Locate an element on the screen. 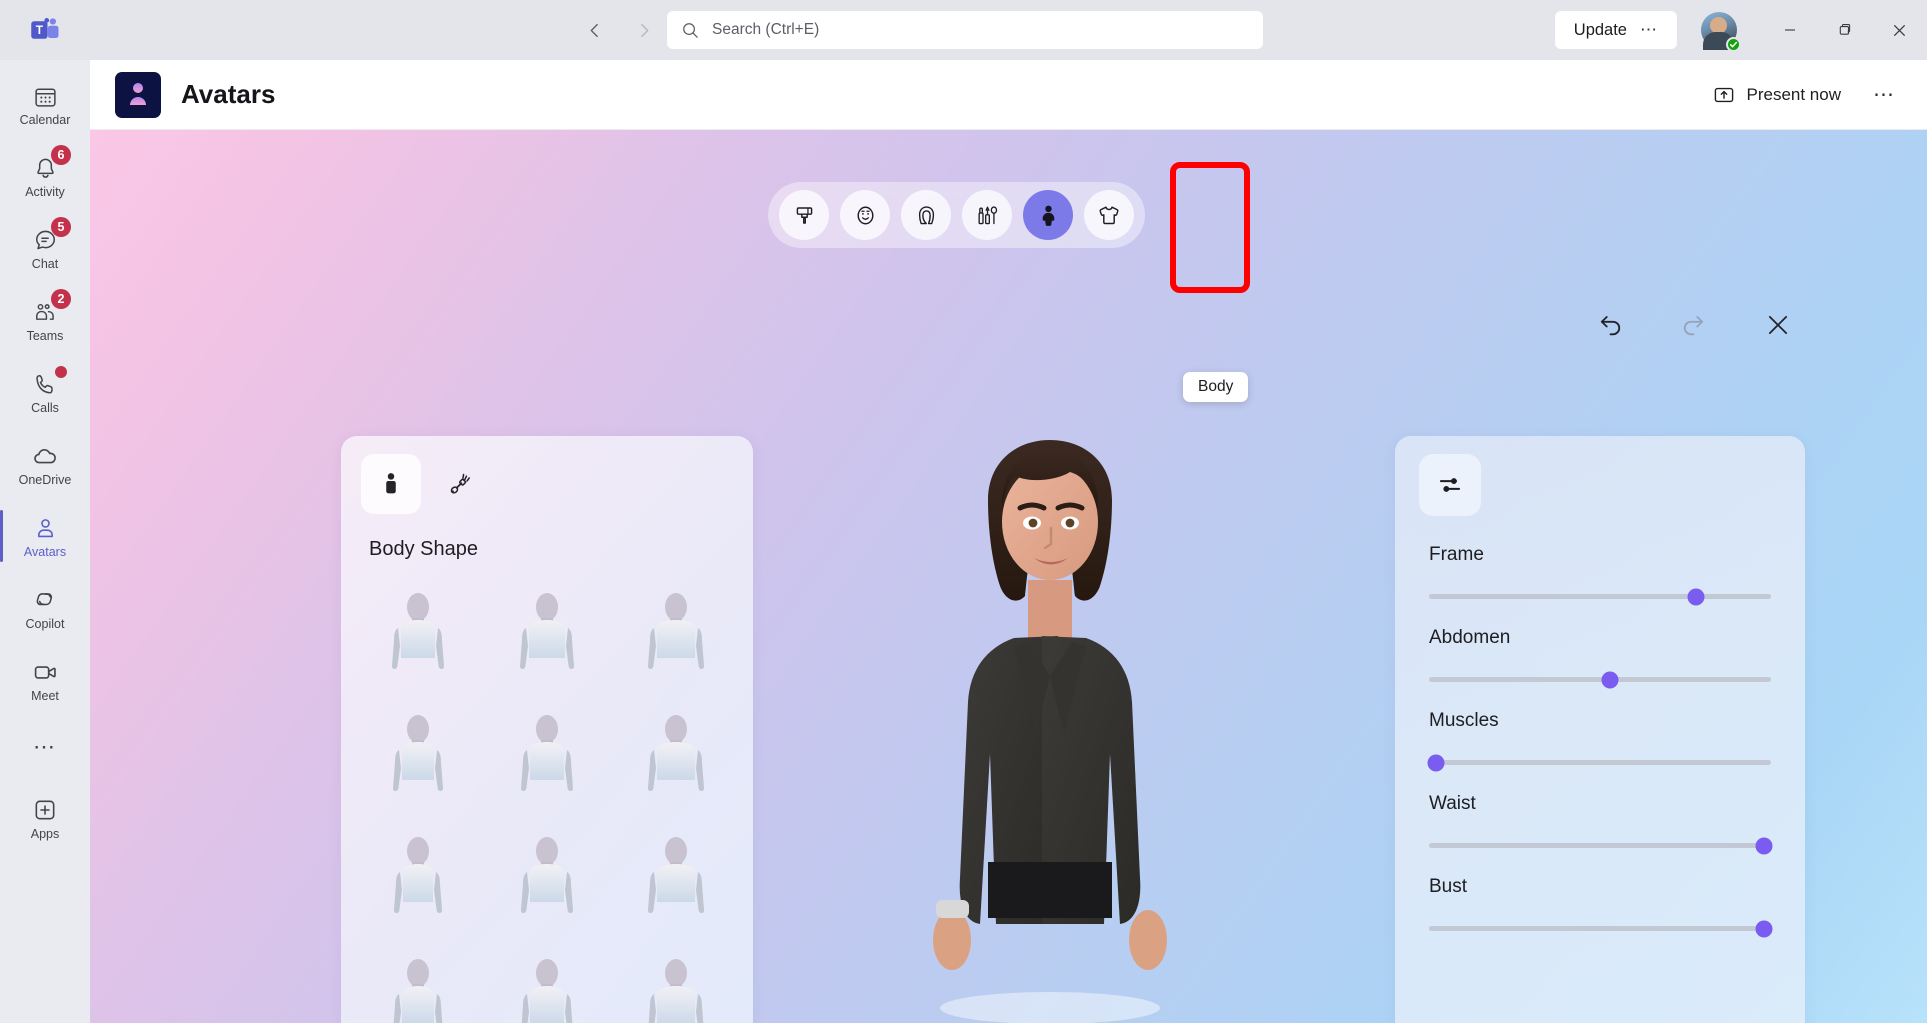 This screenshot has height=1023, width=1927. forward-button is located at coordinates (644, 30).